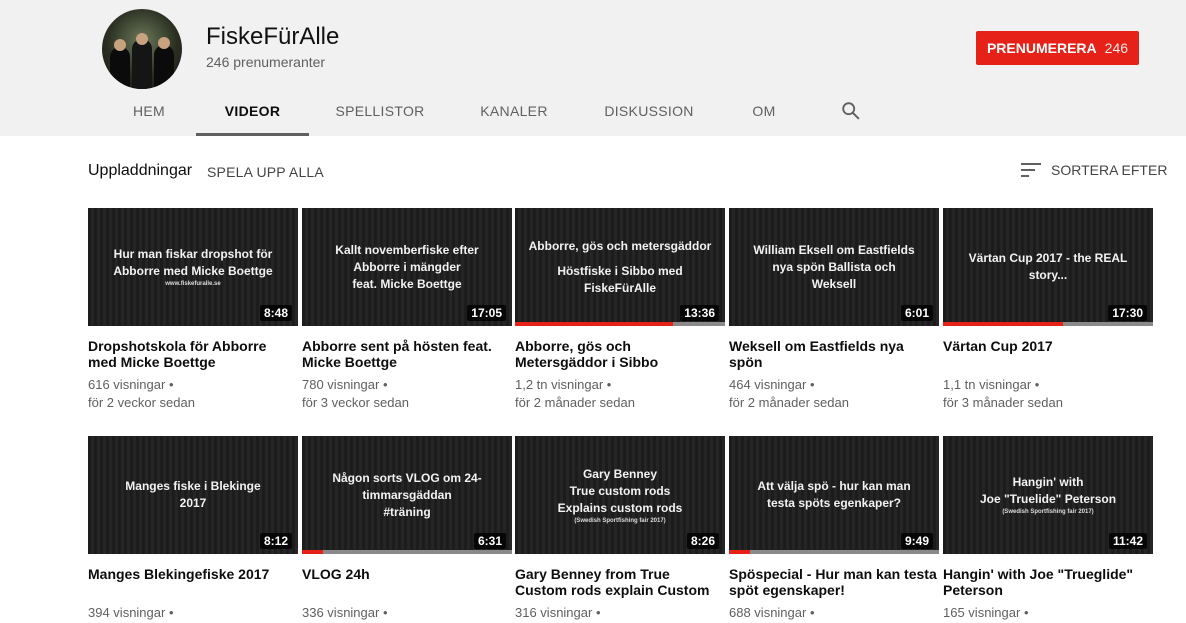 Image resolution: width=1186 pixels, height=623 pixels. Describe the element at coordinates (834, 354) in the screenshot. I see `video-title: Weksell om Eastfields nya spön` at that location.